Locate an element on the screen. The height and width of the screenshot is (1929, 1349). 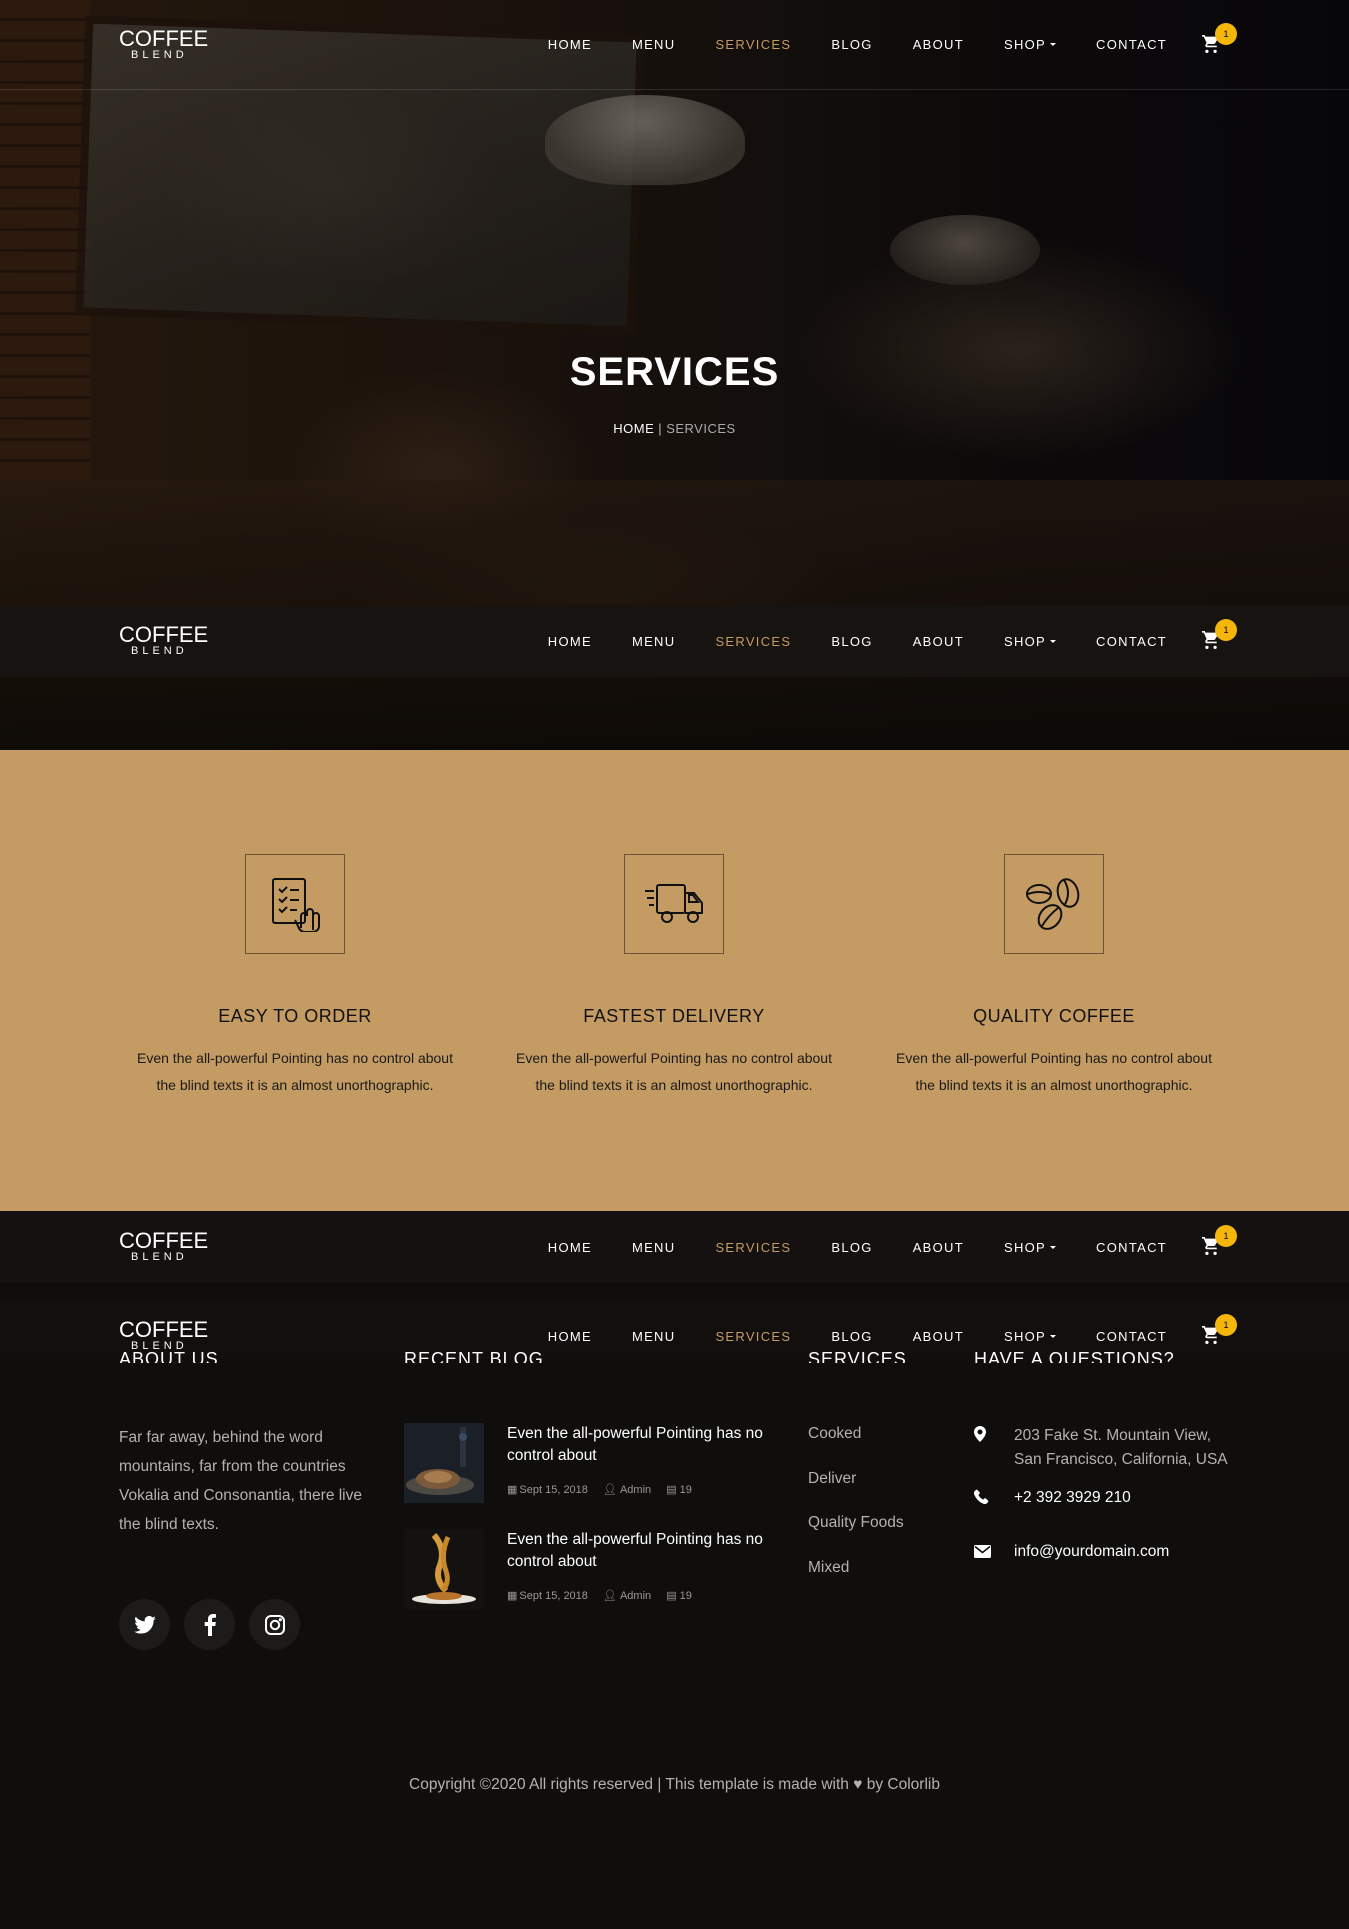
footer-heading-about: ABOUT US is located at coordinates (169, 1356).